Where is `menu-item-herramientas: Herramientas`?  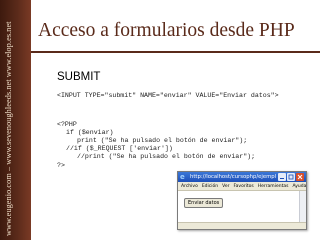 menu-item-herramientas: Herramientas is located at coordinates (273, 186).